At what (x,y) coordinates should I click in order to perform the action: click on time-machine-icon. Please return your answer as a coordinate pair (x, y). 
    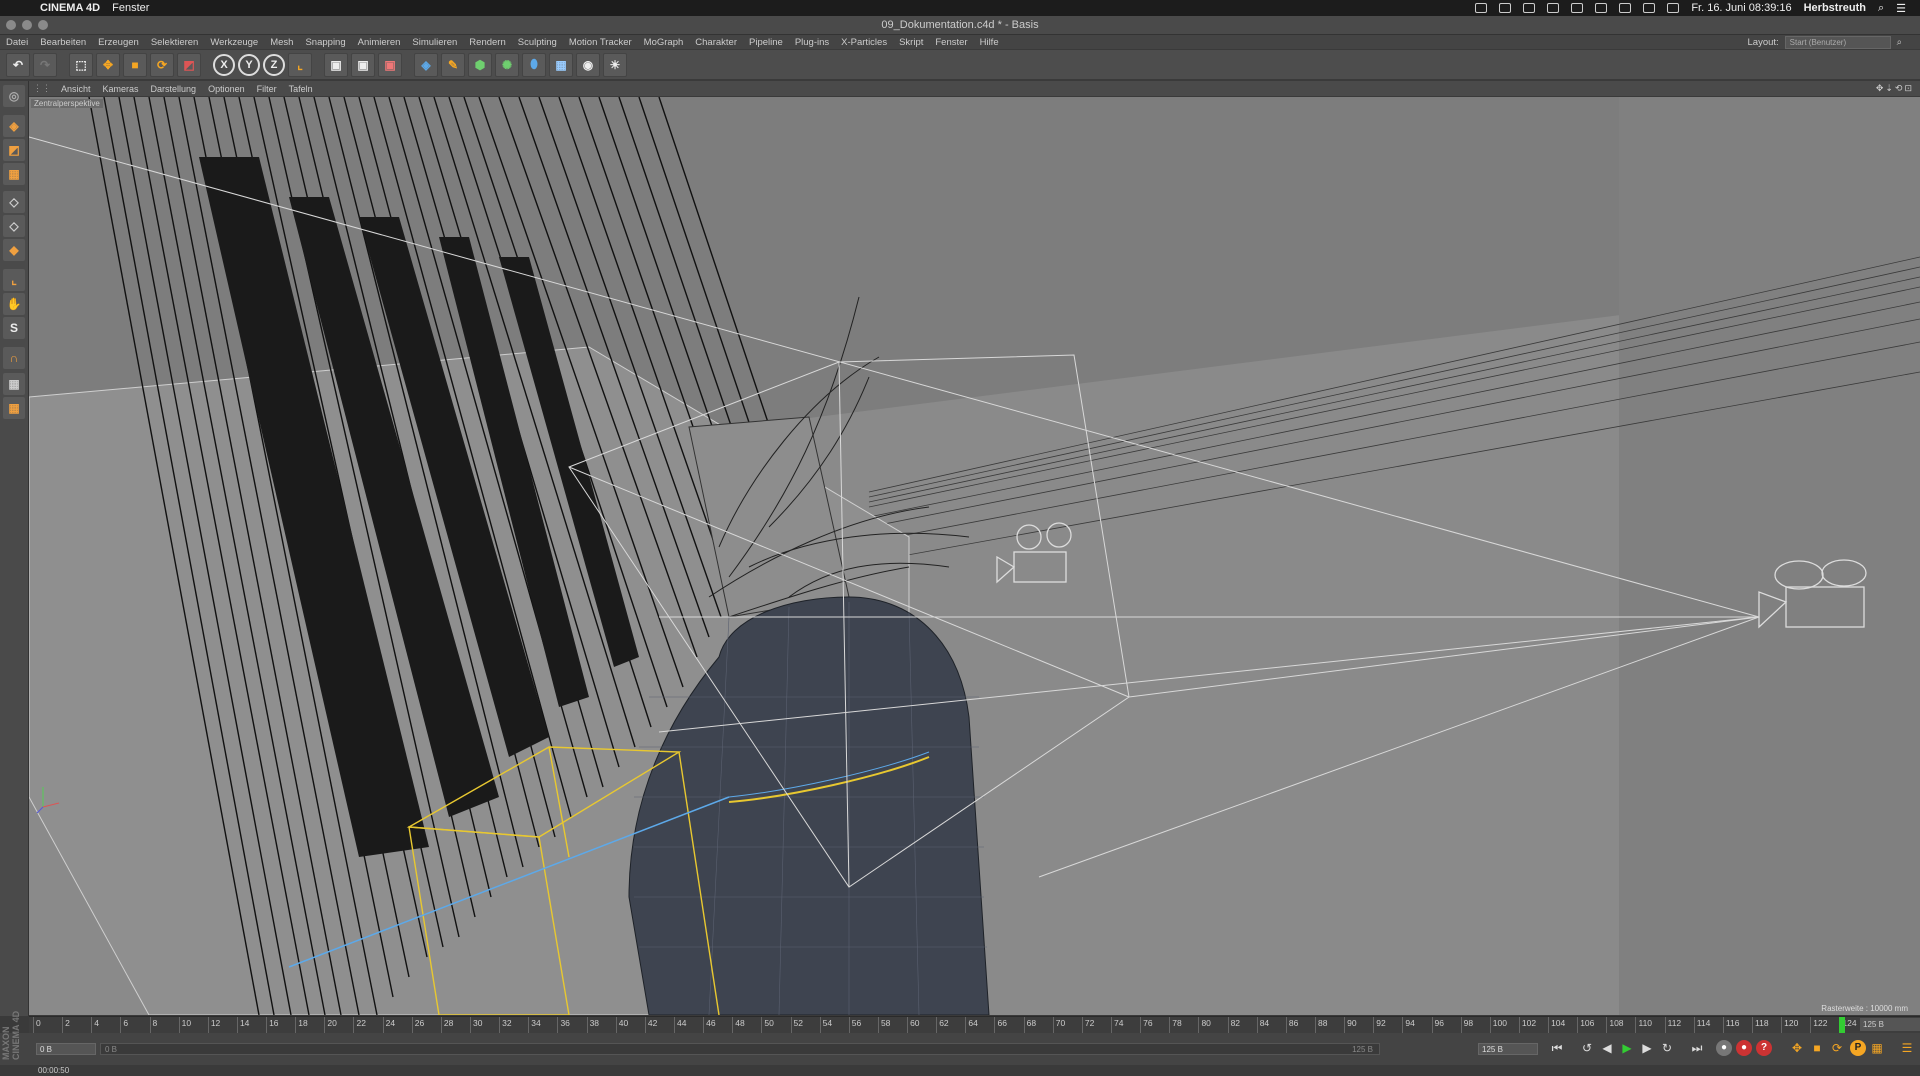
    Looking at the image, I should click on (1601, 8).